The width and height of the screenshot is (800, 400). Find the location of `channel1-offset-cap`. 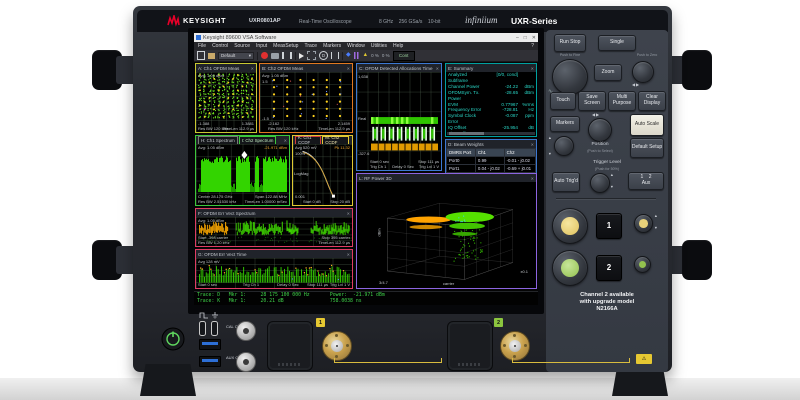

channel1-offset-cap is located at coordinates (643, 223).